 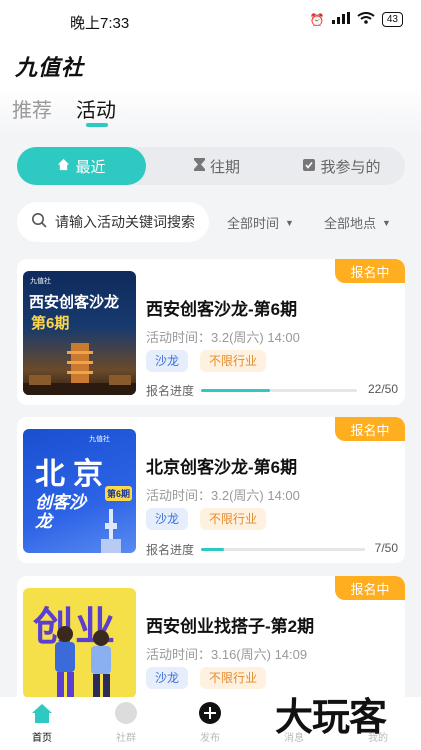 I want to click on status-time: 晚上7:33, so click(x=100, y=23).